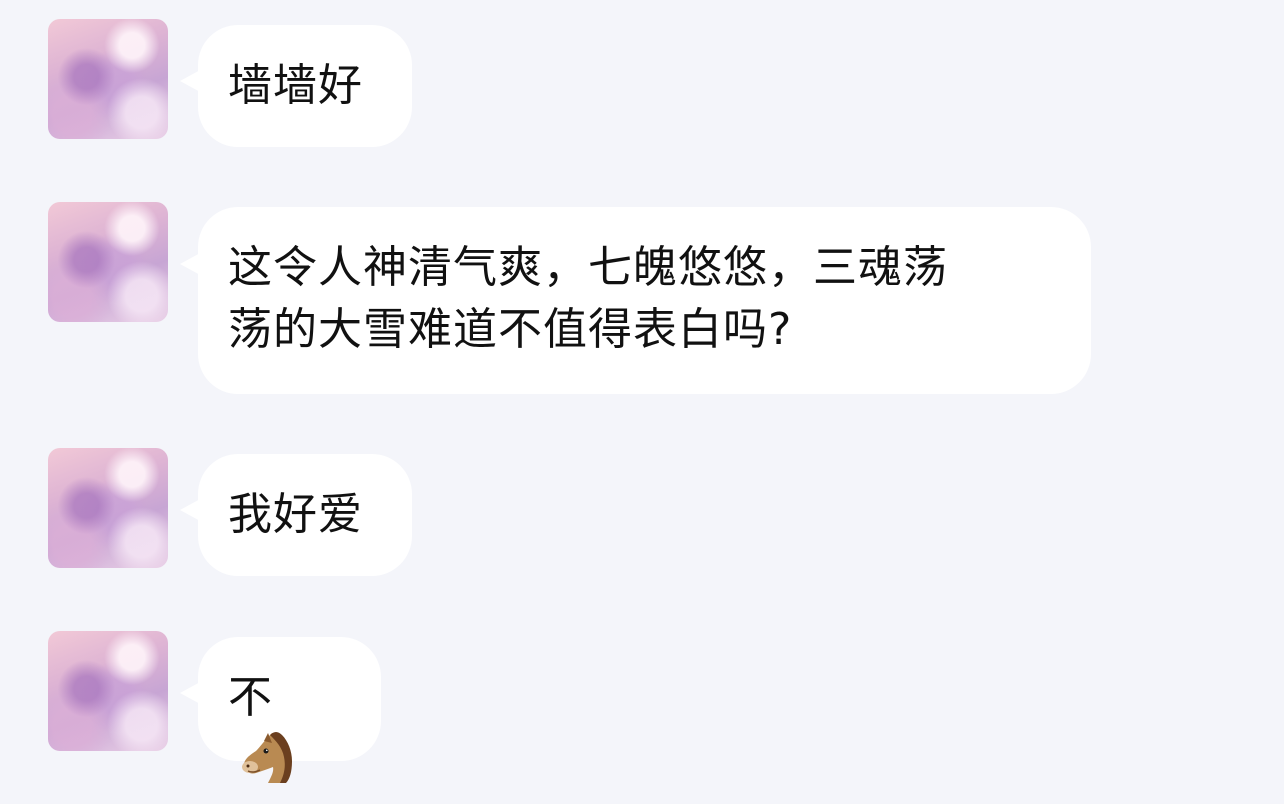 The width and height of the screenshot is (1284, 804). I want to click on message-text: 墙墙好, so click(295, 85).